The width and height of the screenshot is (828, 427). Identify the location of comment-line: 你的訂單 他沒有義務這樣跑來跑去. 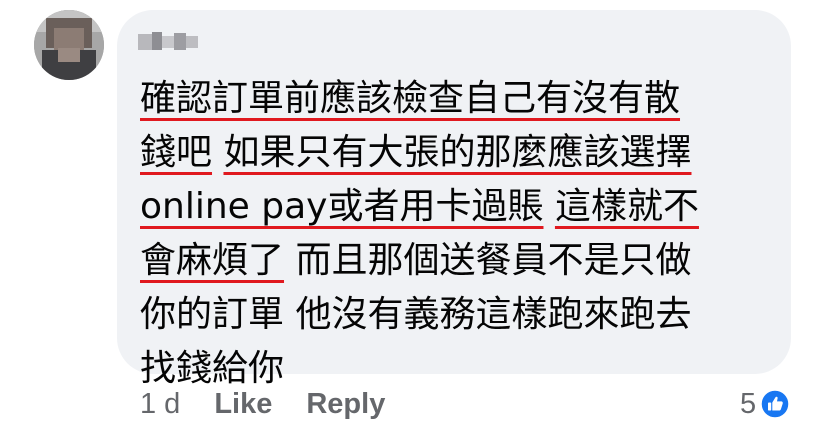
(460, 315).